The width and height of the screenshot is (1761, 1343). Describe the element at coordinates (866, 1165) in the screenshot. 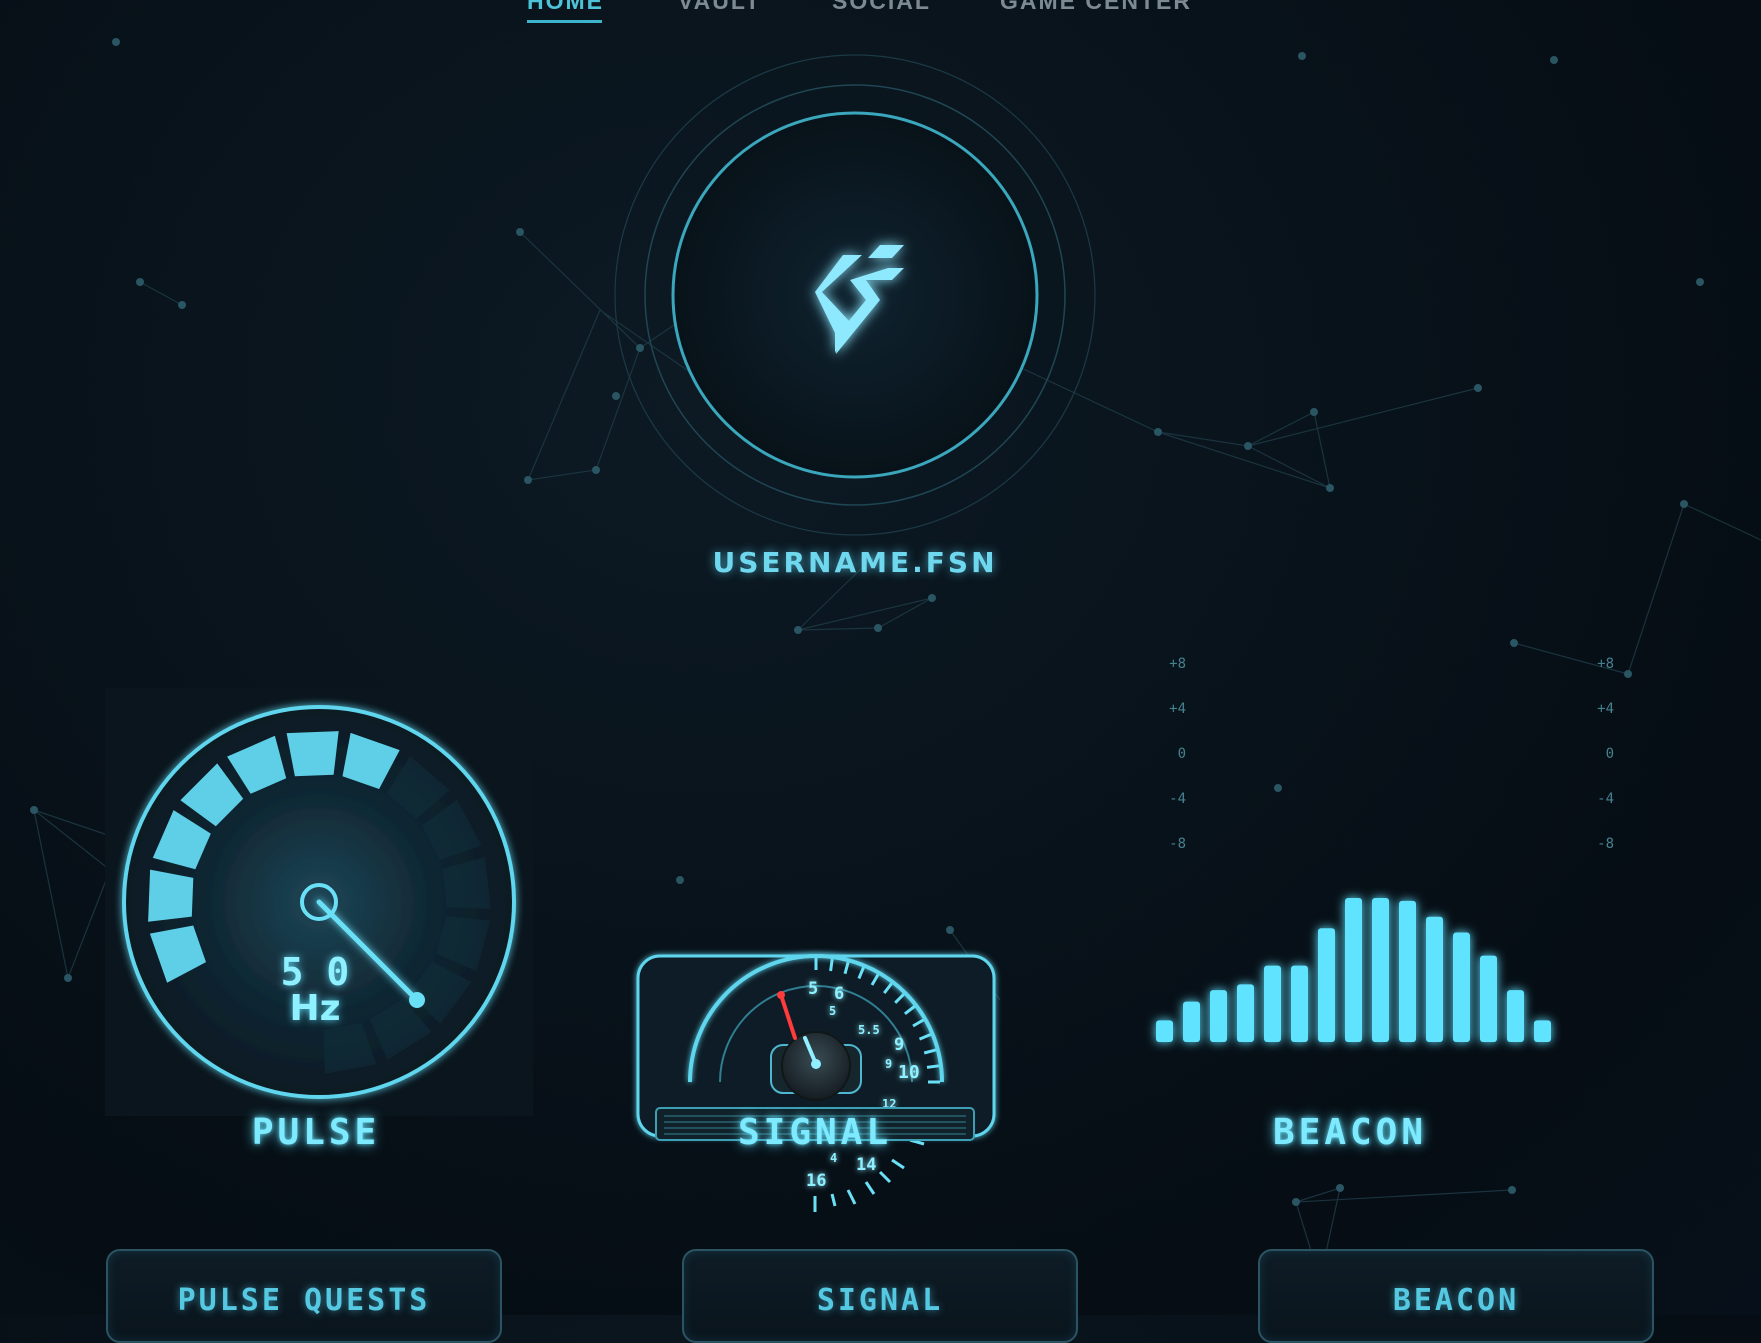

I see `signal-dial-number: 14` at that location.